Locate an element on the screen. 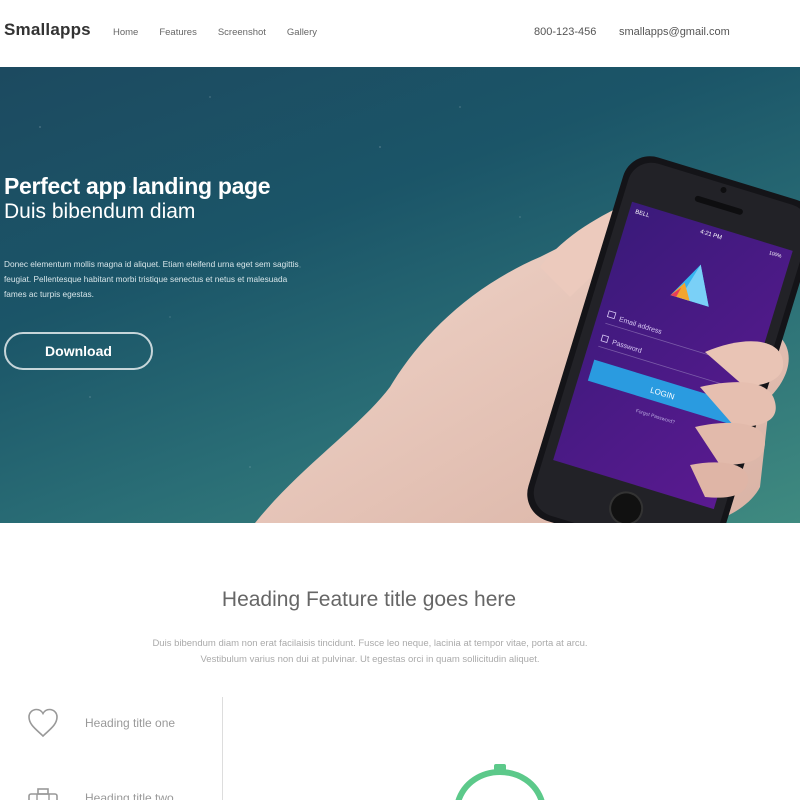  main-nav: Home Features Screenshot Gallery is located at coordinates (225, 32).